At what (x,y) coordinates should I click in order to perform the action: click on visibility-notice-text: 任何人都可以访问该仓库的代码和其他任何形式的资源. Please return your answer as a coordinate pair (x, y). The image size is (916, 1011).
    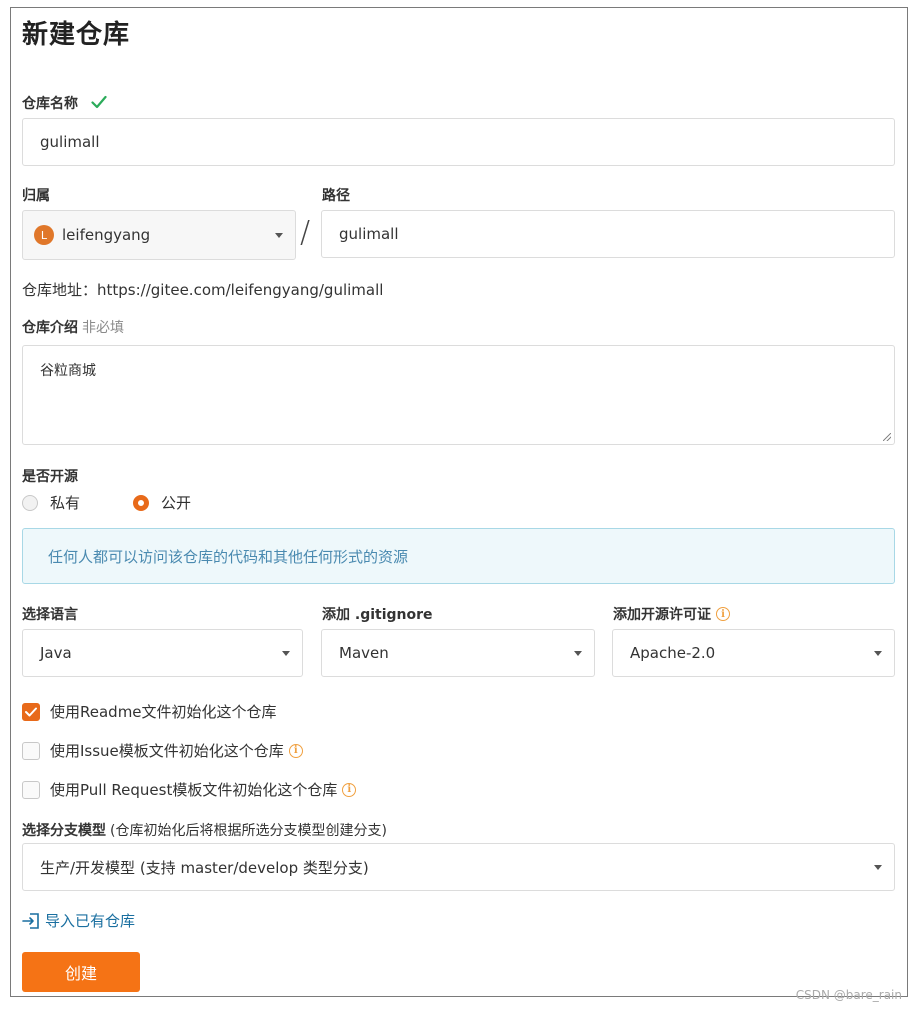
    Looking at the image, I should click on (228, 556).